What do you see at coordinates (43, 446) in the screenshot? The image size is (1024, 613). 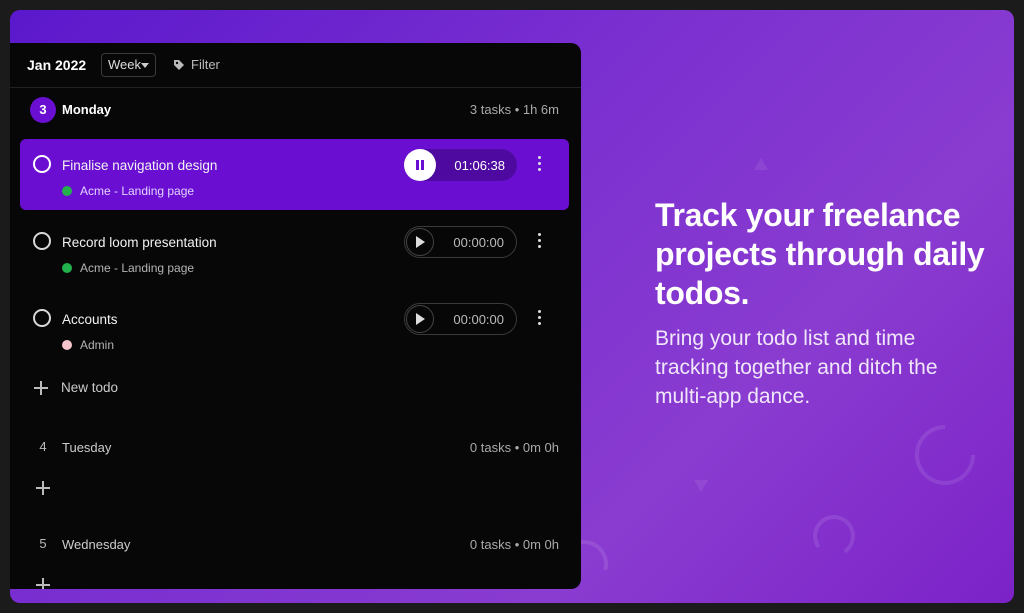 I see `day-number: 4` at bounding box center [43, 446].